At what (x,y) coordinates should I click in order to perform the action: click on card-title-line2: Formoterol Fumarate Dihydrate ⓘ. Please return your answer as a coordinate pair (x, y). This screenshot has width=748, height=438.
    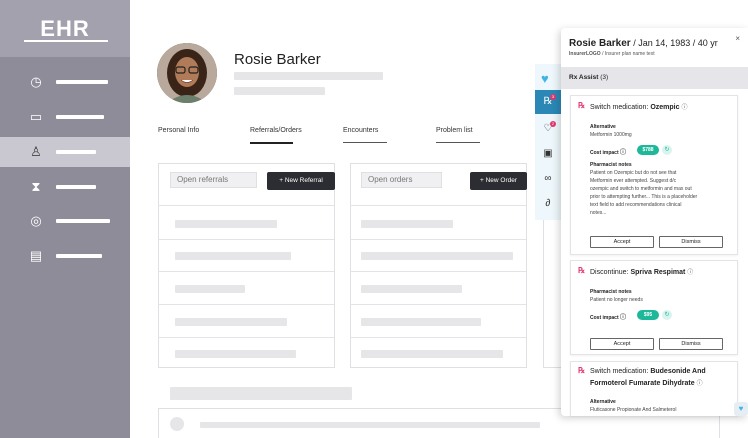
    Looking at the image, I should click on (646, 382).